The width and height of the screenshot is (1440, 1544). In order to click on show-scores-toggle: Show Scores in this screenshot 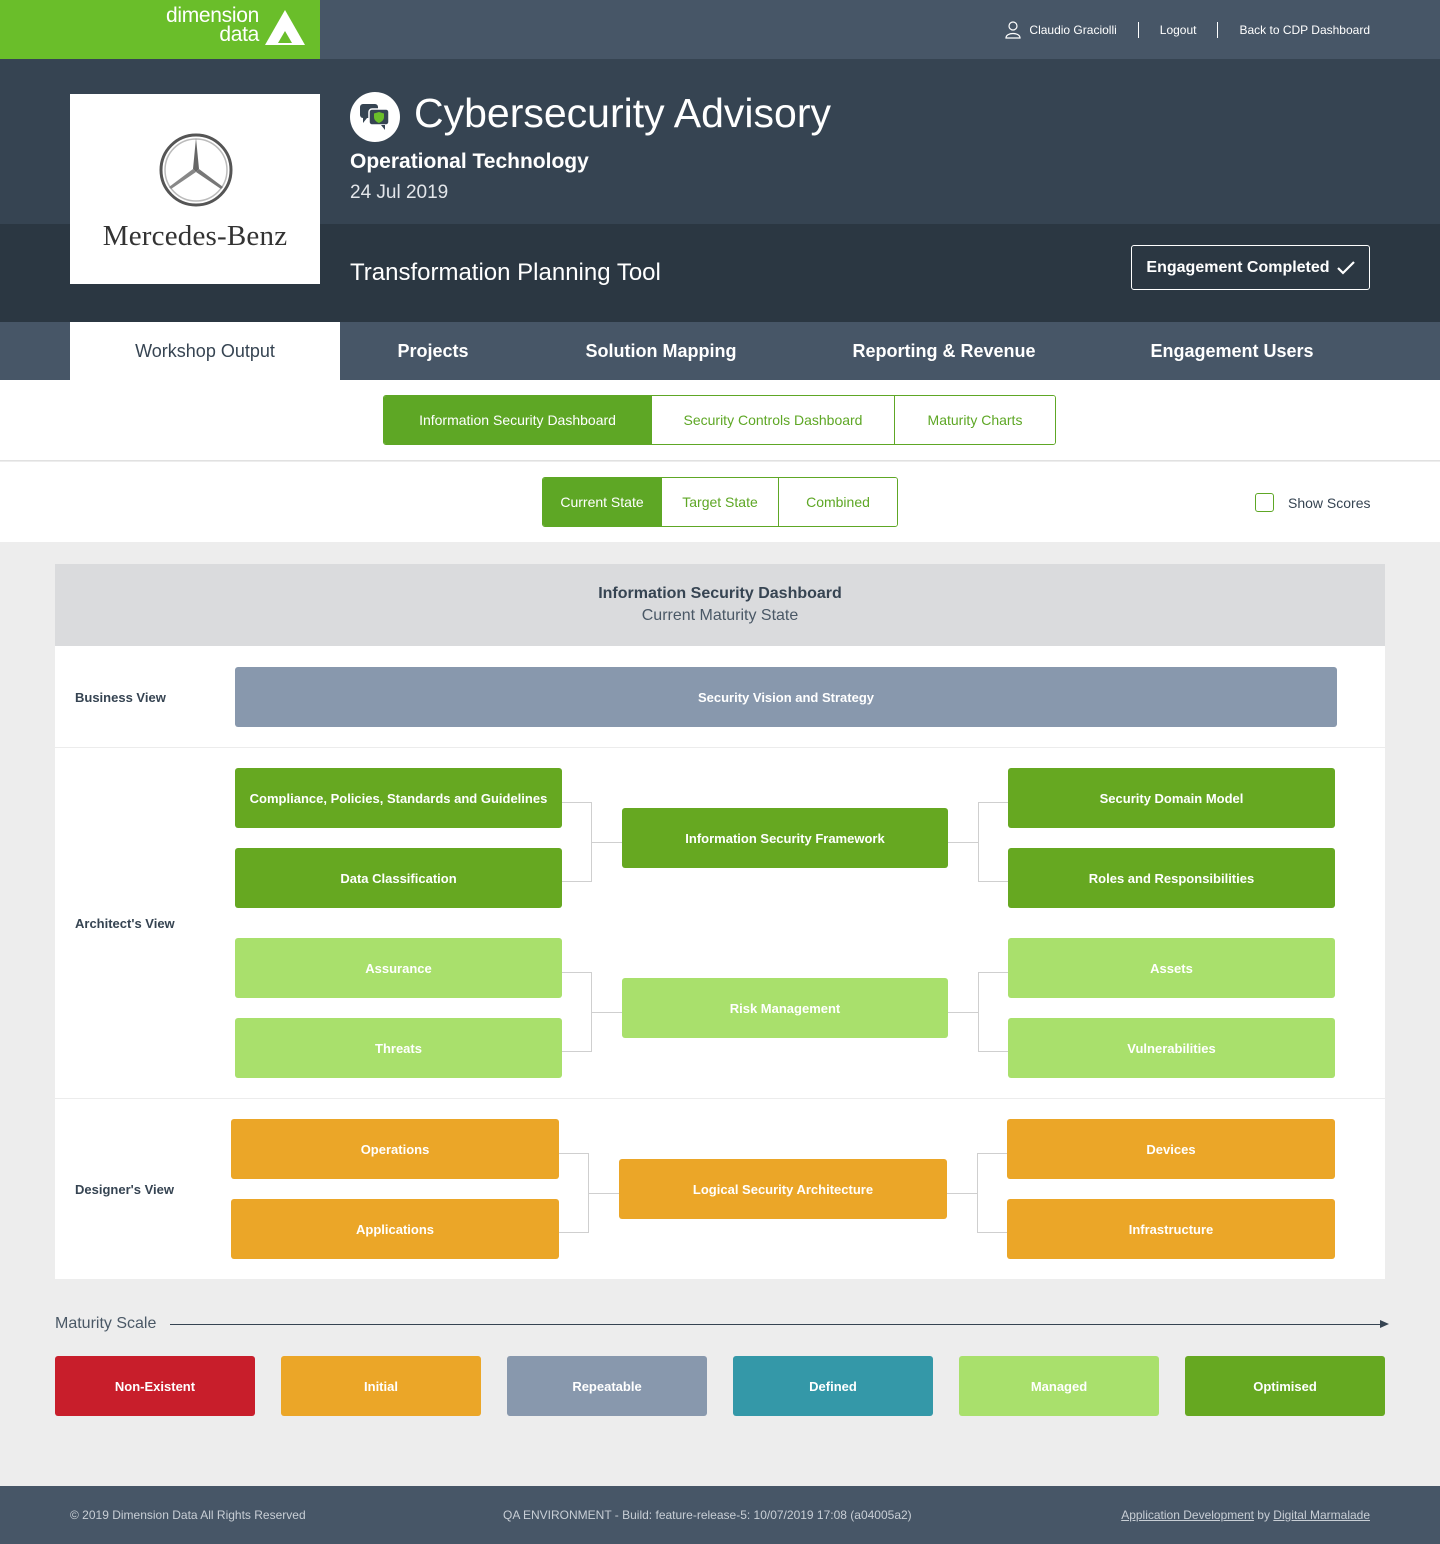, I will do `click(1312, 502)`.